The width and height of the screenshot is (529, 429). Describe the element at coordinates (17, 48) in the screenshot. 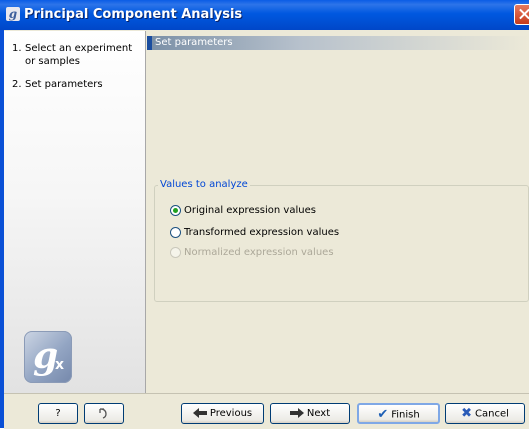

I see `step-number: 1.` at that location.